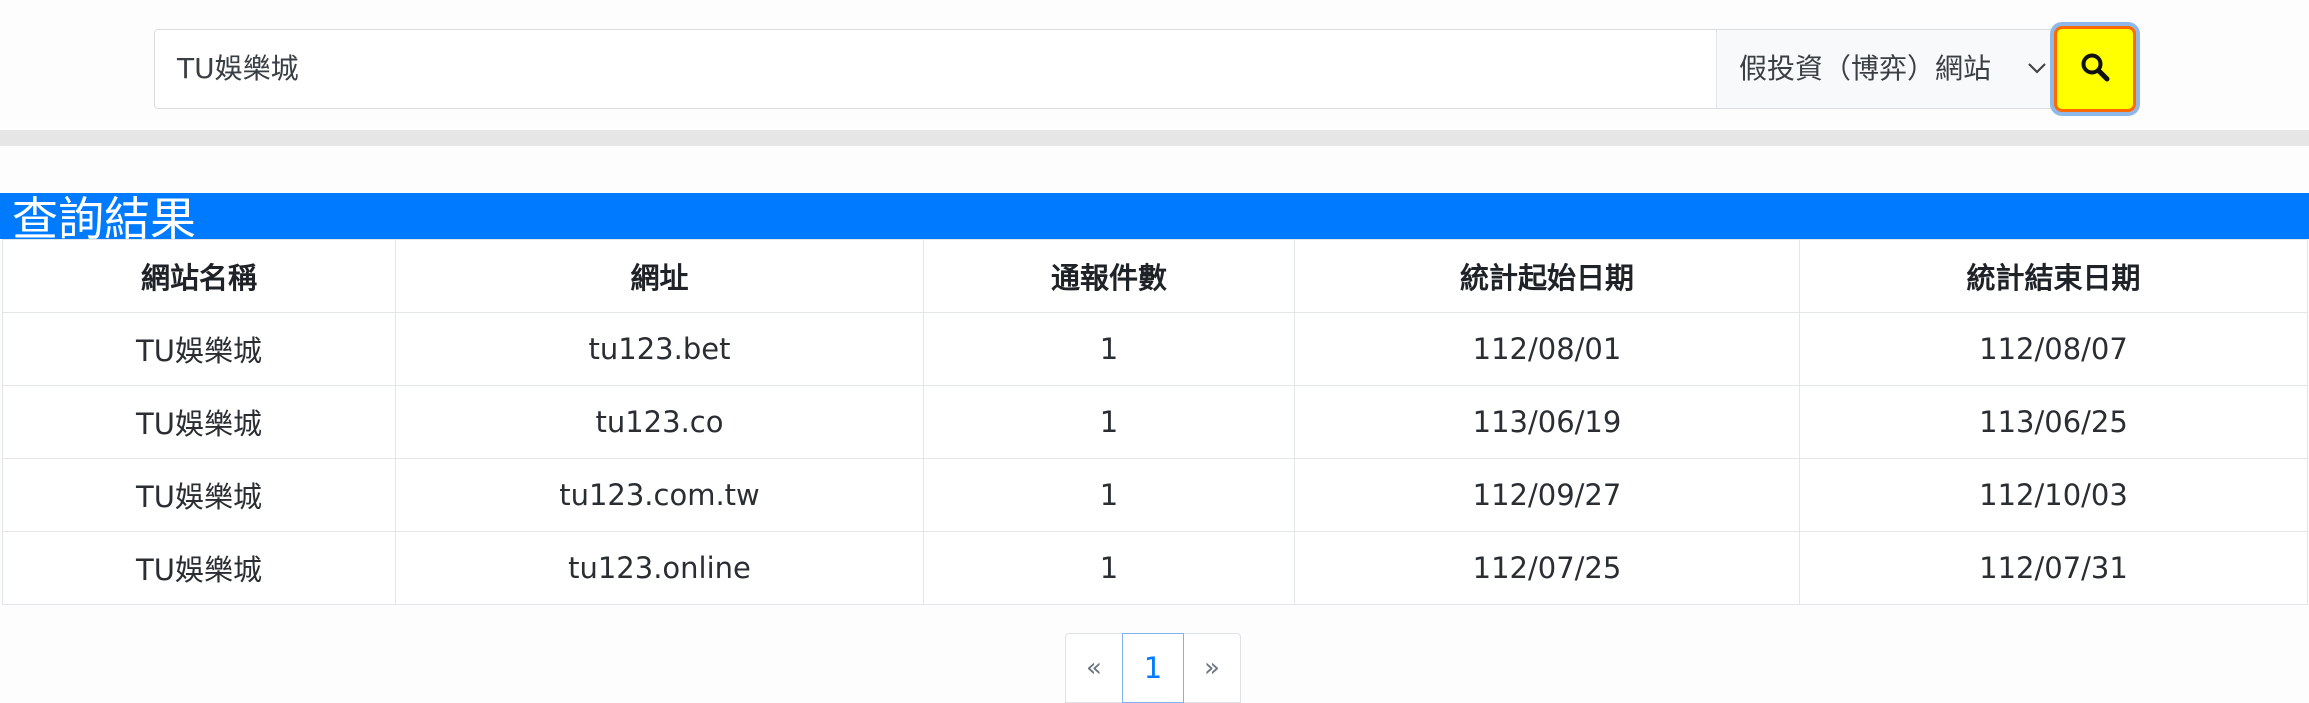 The image size is (2309, 703). I want to click on search-bar: TU娛樂城 假投資（博弈）網站, so click(1145, 69).